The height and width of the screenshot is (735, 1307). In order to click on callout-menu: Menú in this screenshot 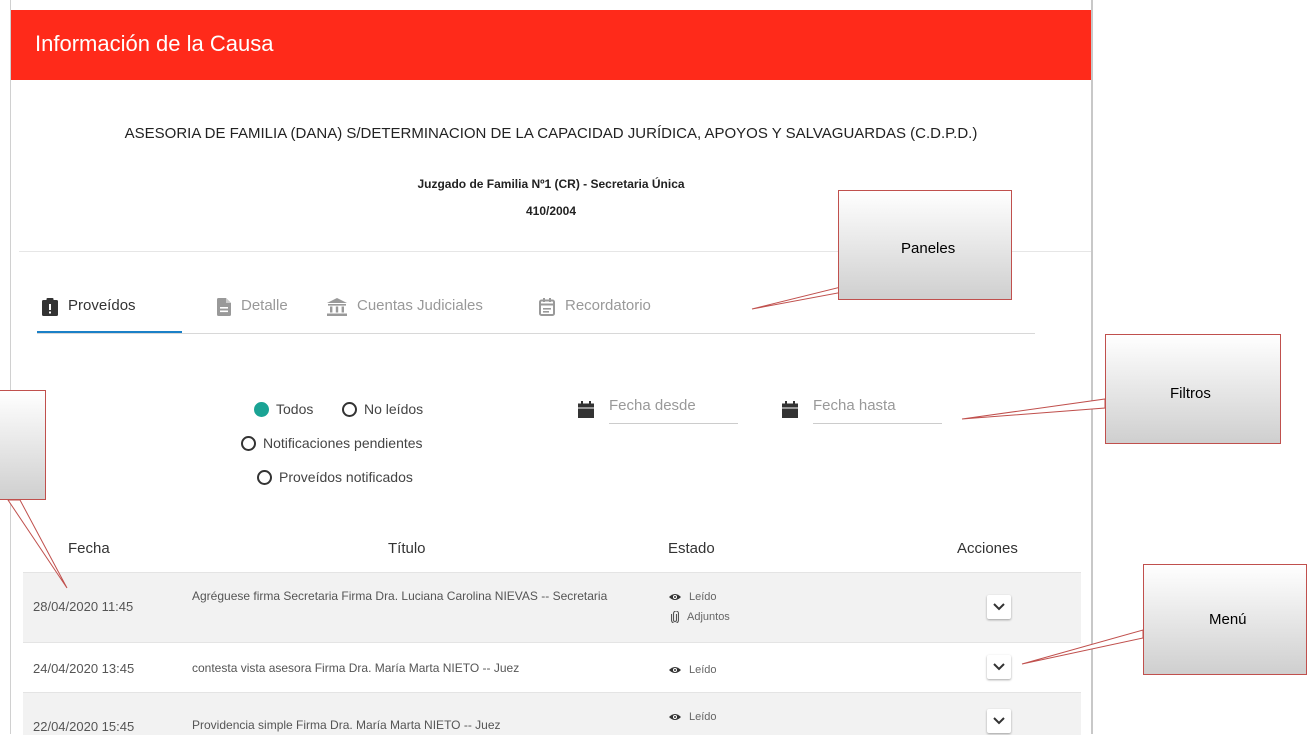, I will do `click(1225, 619)`.